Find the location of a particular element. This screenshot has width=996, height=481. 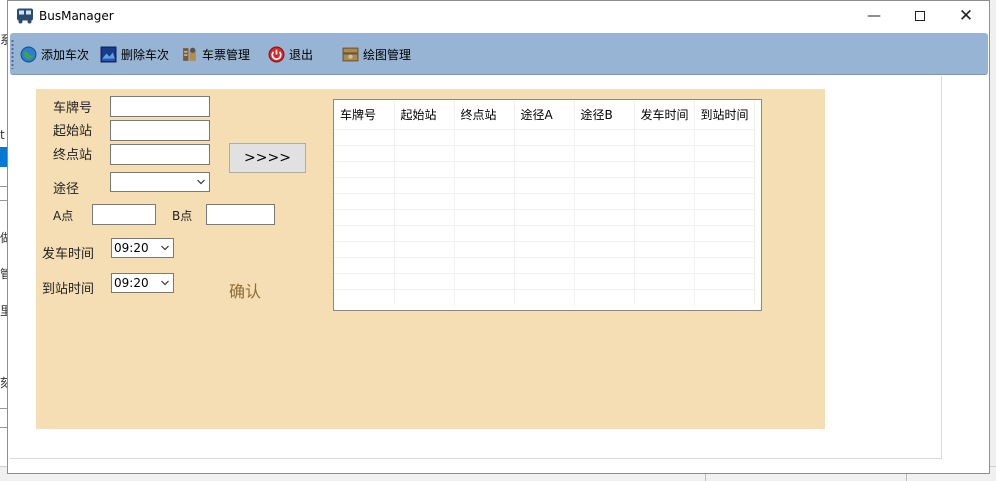

title-bar: BusManager — ✕ is located at coordinates (498, 16).